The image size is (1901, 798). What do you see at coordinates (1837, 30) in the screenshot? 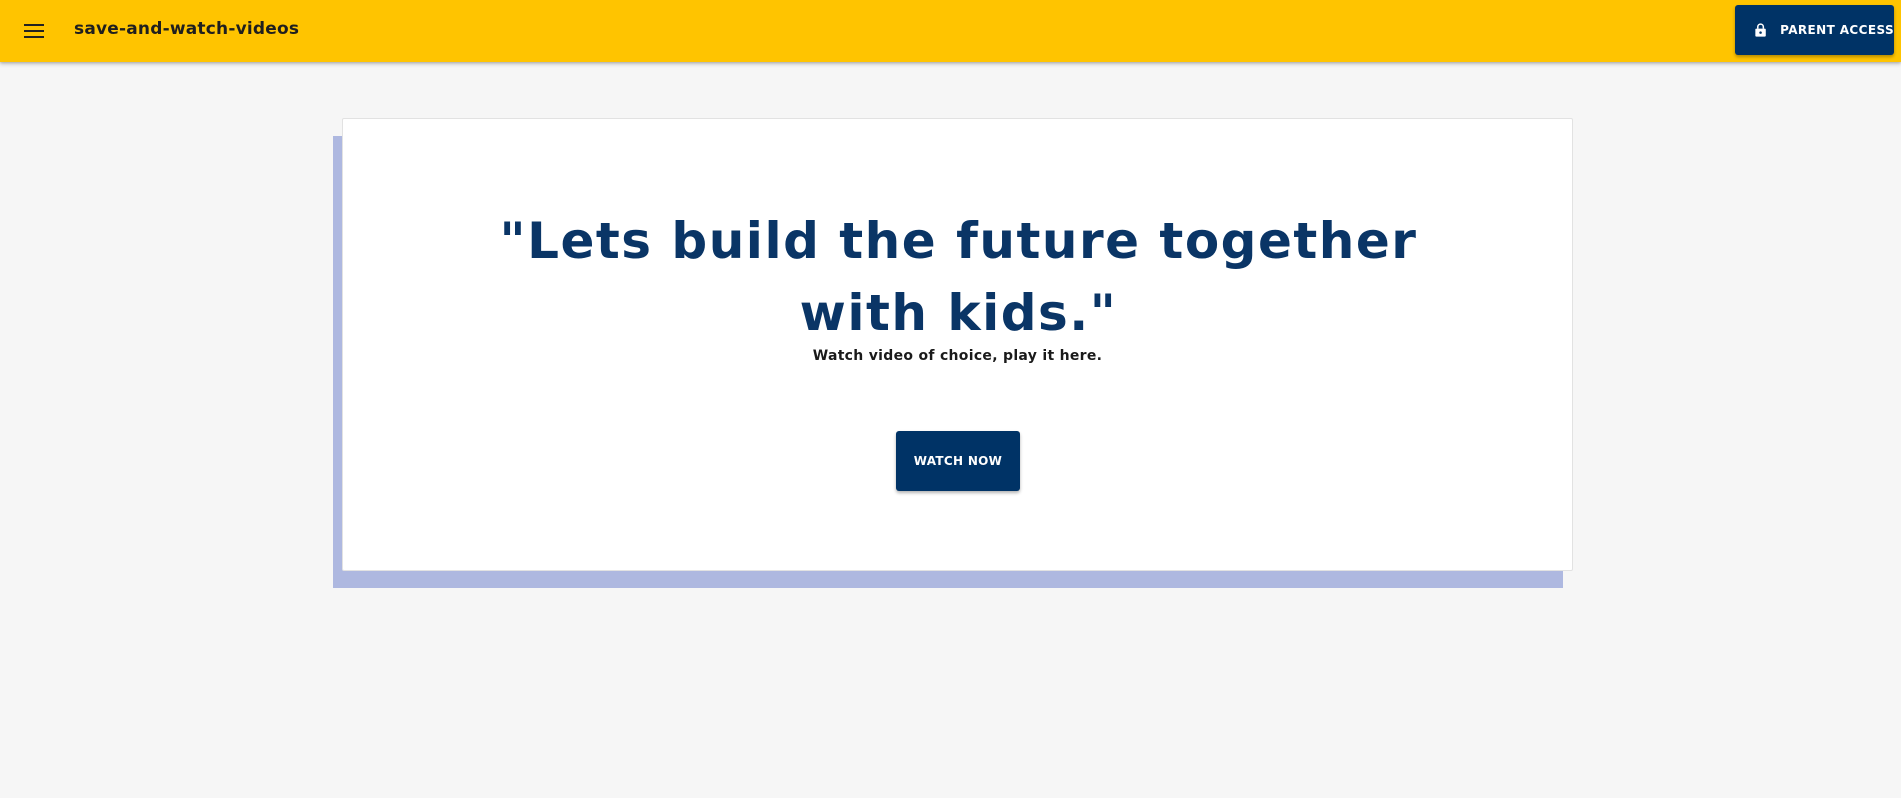
I see `parent-access-label: PARENT ACCESS` at bounding box center [1837, 30].